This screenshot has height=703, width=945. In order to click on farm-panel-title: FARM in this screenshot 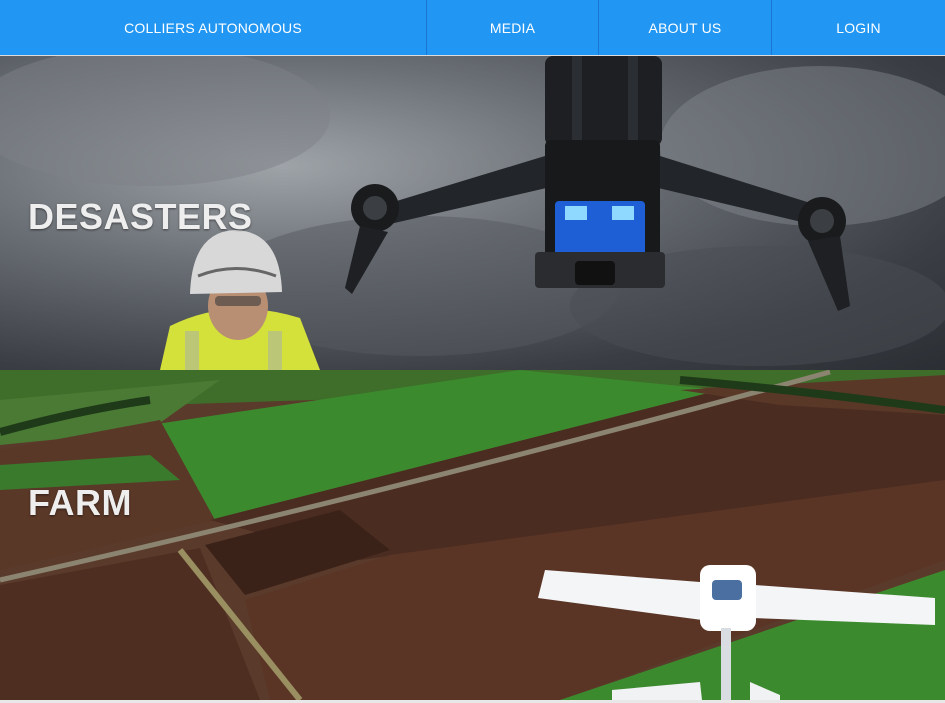, I will do `click(80, 502)`.